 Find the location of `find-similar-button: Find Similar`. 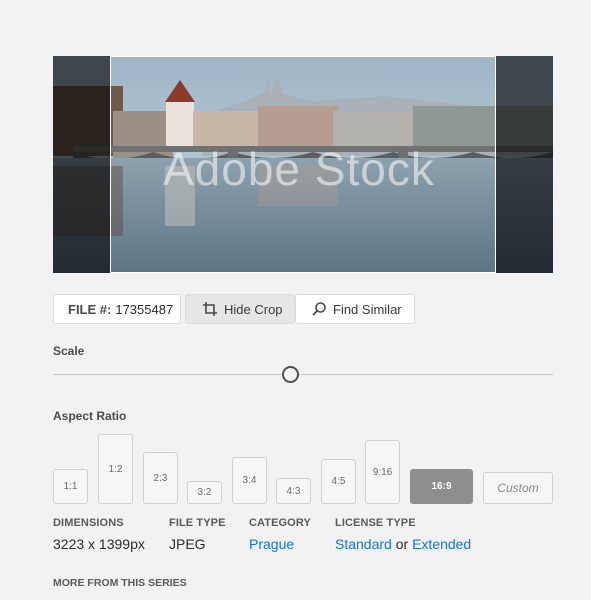

find-similar-button: Find Similar is located at coordinates (355, 309).